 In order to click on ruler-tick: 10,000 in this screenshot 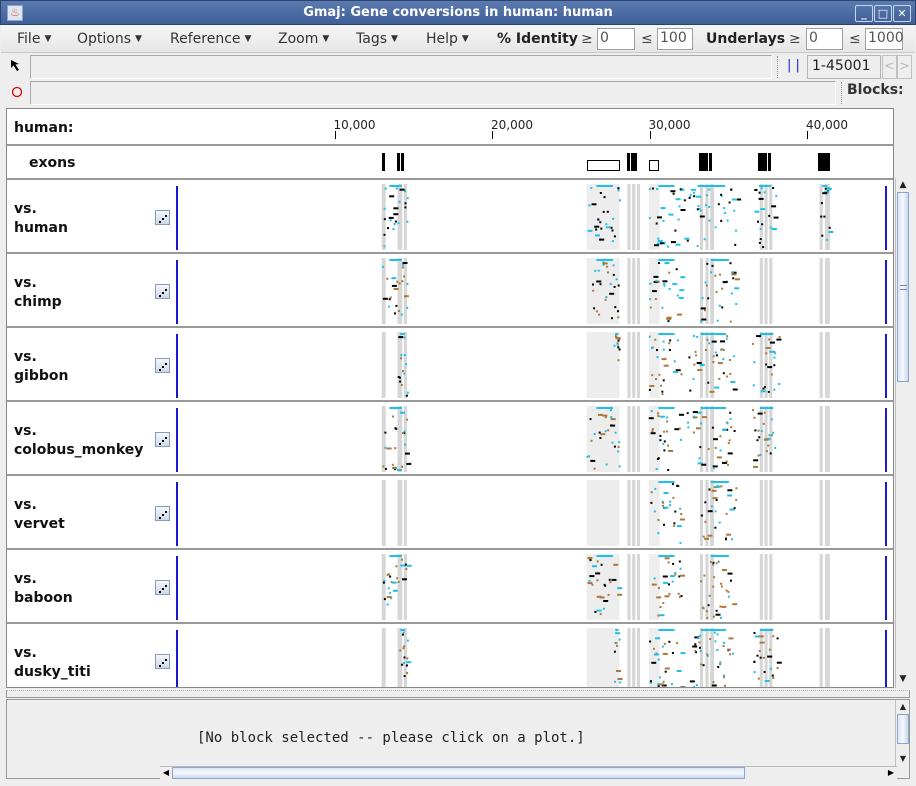, I will do `click(355, 128)`.